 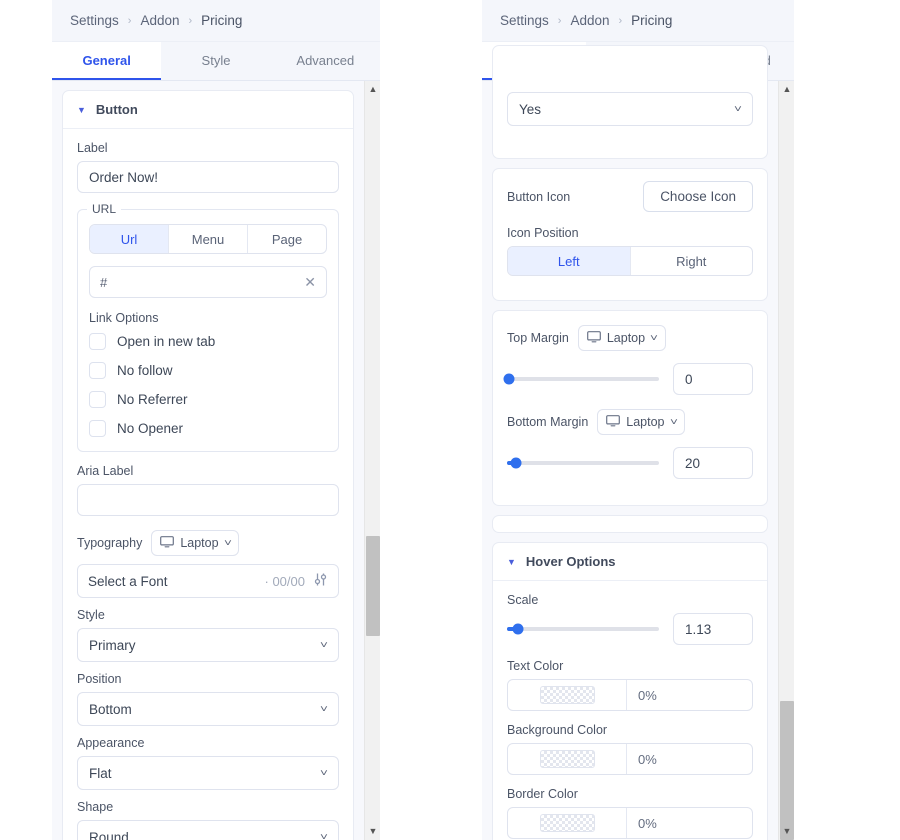 What do you see at coordinates (112, 645) in the screenshot?
I see `style-select-value: Primary` at bounding box center [112, 645].